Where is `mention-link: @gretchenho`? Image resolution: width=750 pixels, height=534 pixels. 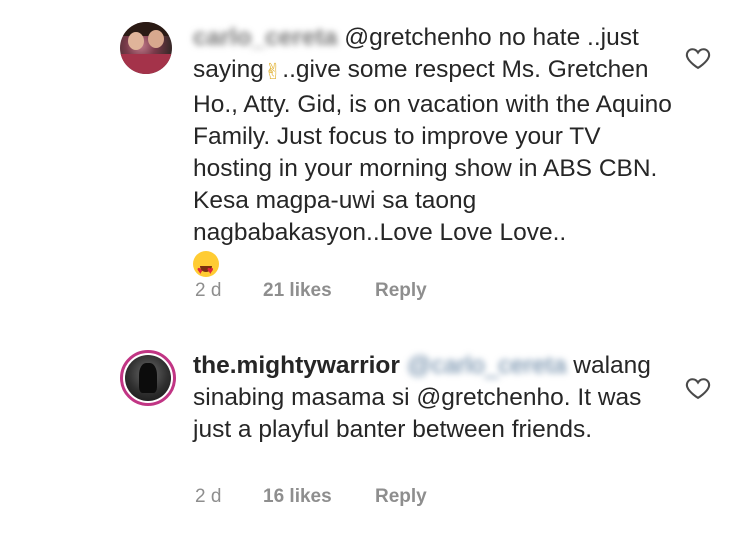 mention-link: @gretchenho is located at coordinates (417, 37).